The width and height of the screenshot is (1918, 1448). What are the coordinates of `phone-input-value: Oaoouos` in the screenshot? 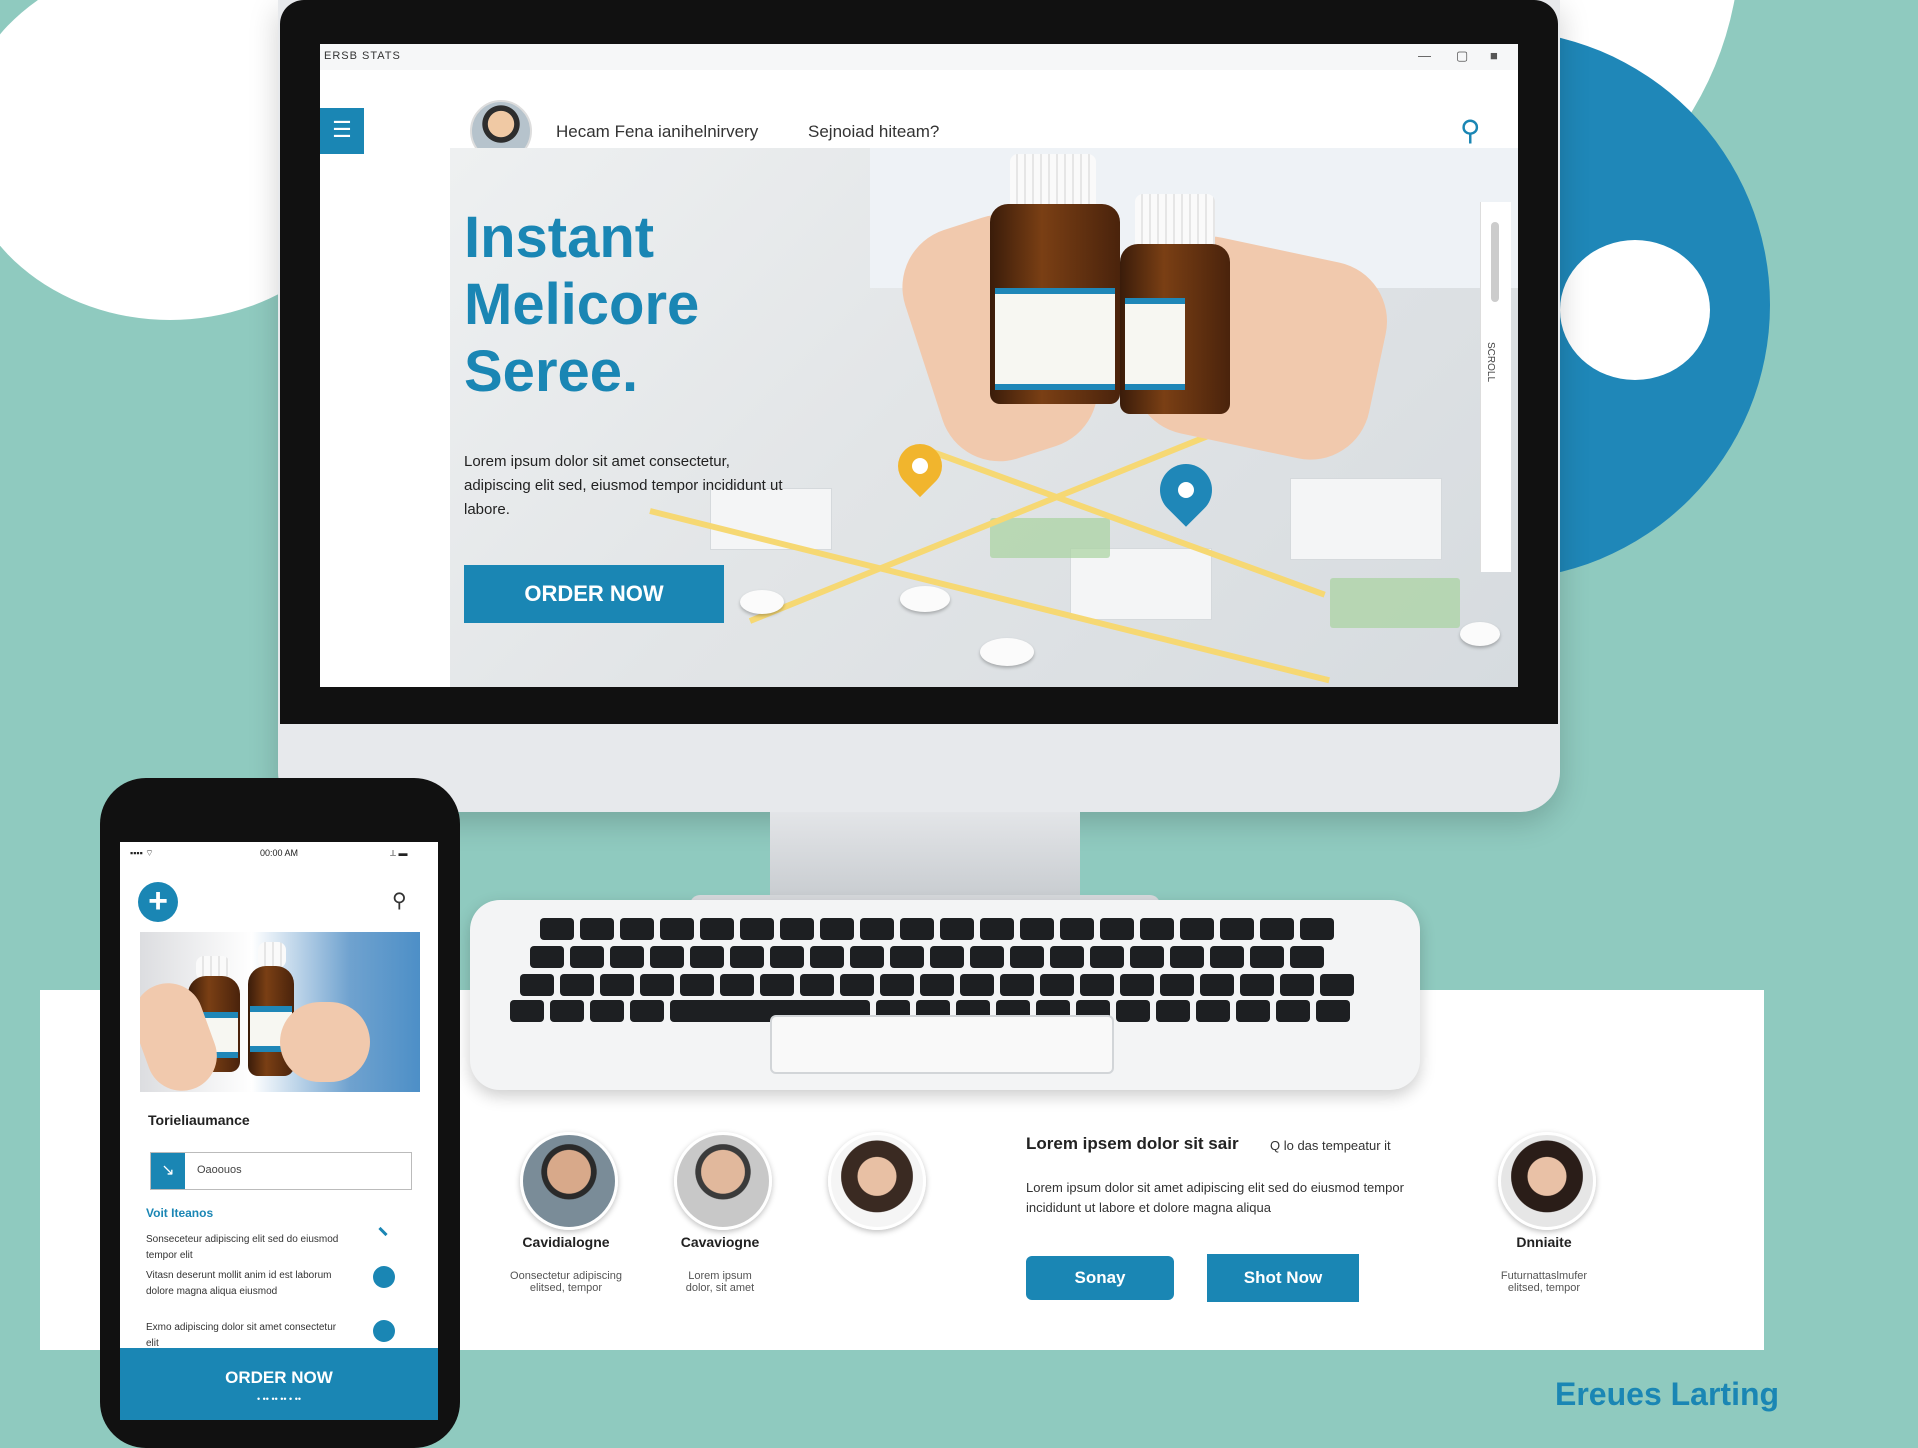 It's located at (219, 1170).